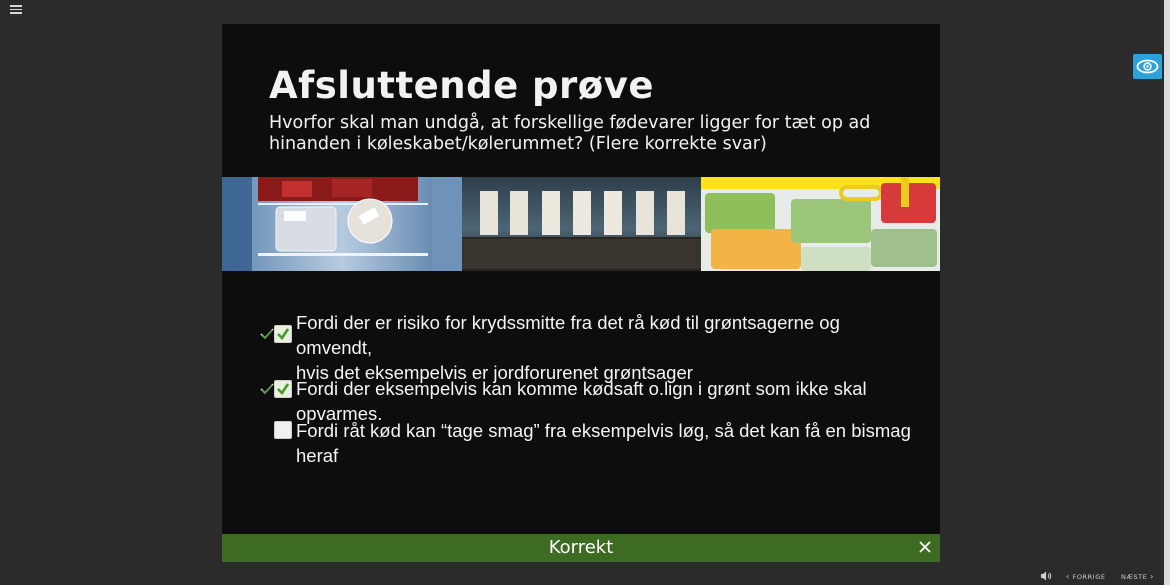 The width and height of the screenshot is (1170, 585). What do you see at coordinates (1068, 576) in the screenshot?
I see `chevron-left-icon: ‹` at bounding box center [1068, 576].